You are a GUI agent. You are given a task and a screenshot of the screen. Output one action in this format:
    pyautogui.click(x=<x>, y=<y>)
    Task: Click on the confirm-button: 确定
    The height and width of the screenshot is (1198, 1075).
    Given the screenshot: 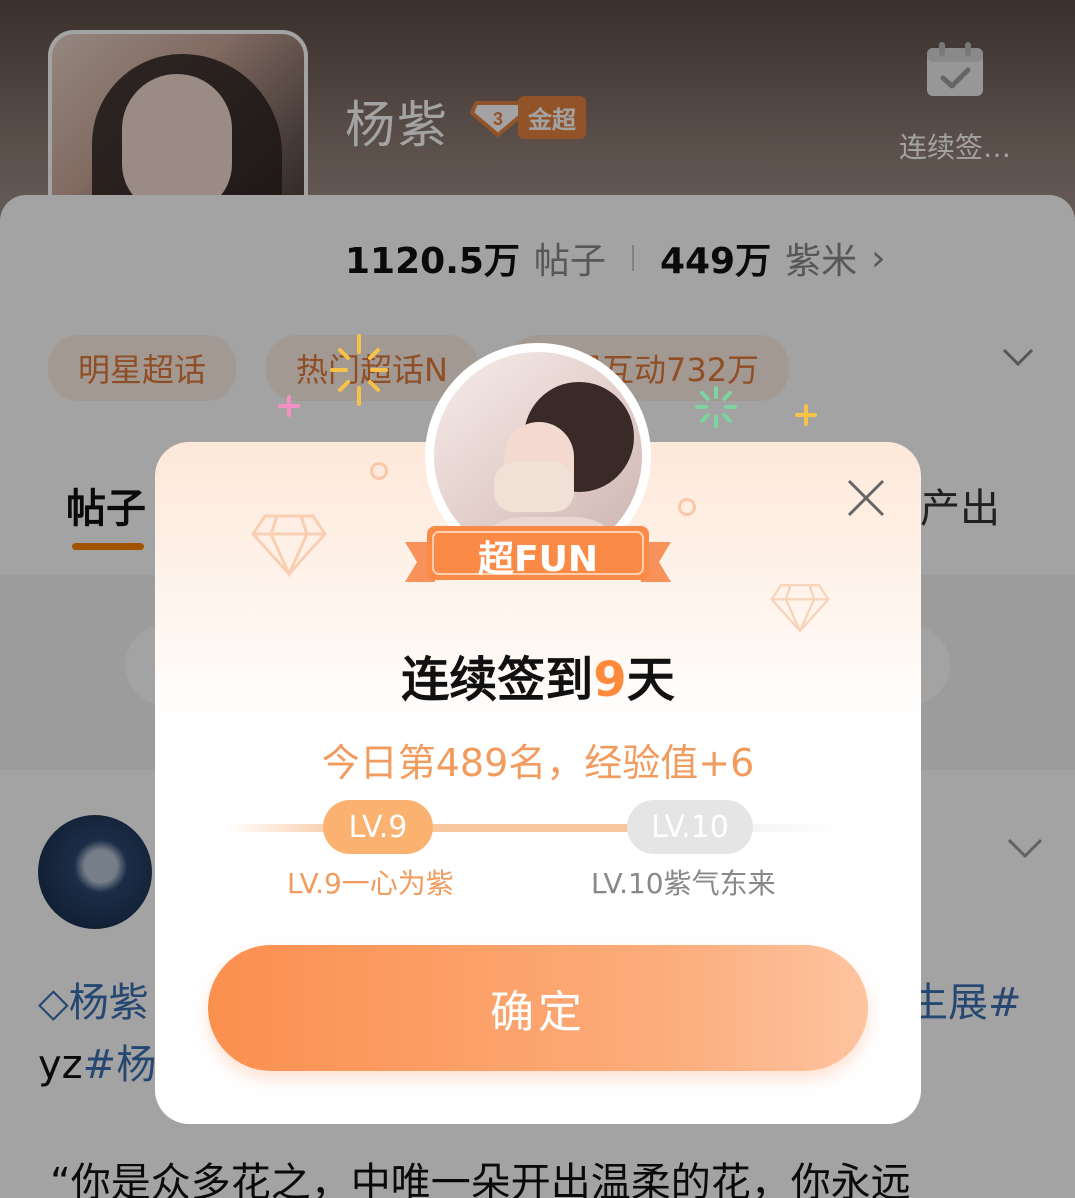 What is the action you would take?
    pyautogui.click(x=538, y=1008)
    